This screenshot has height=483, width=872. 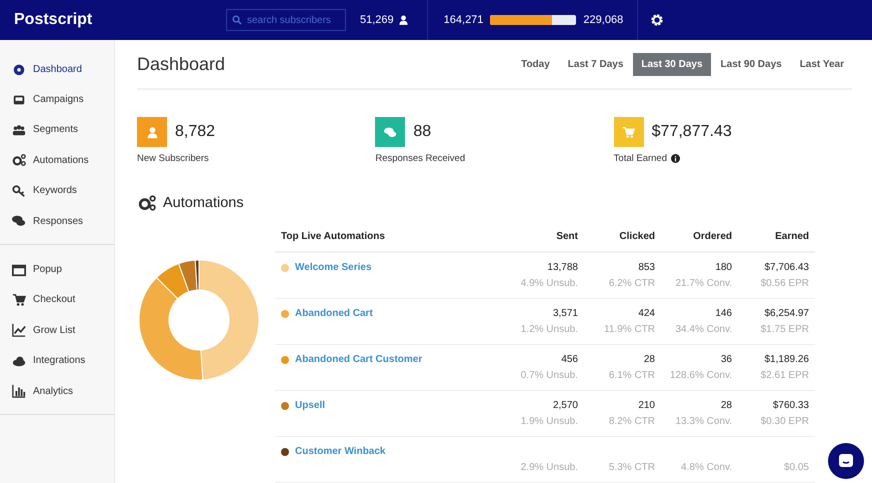 What do you see at coordinates (700, 375) in the screenshot?
I see `metric-rate: 128.6% Conv.` at bounding box center [700, 375].